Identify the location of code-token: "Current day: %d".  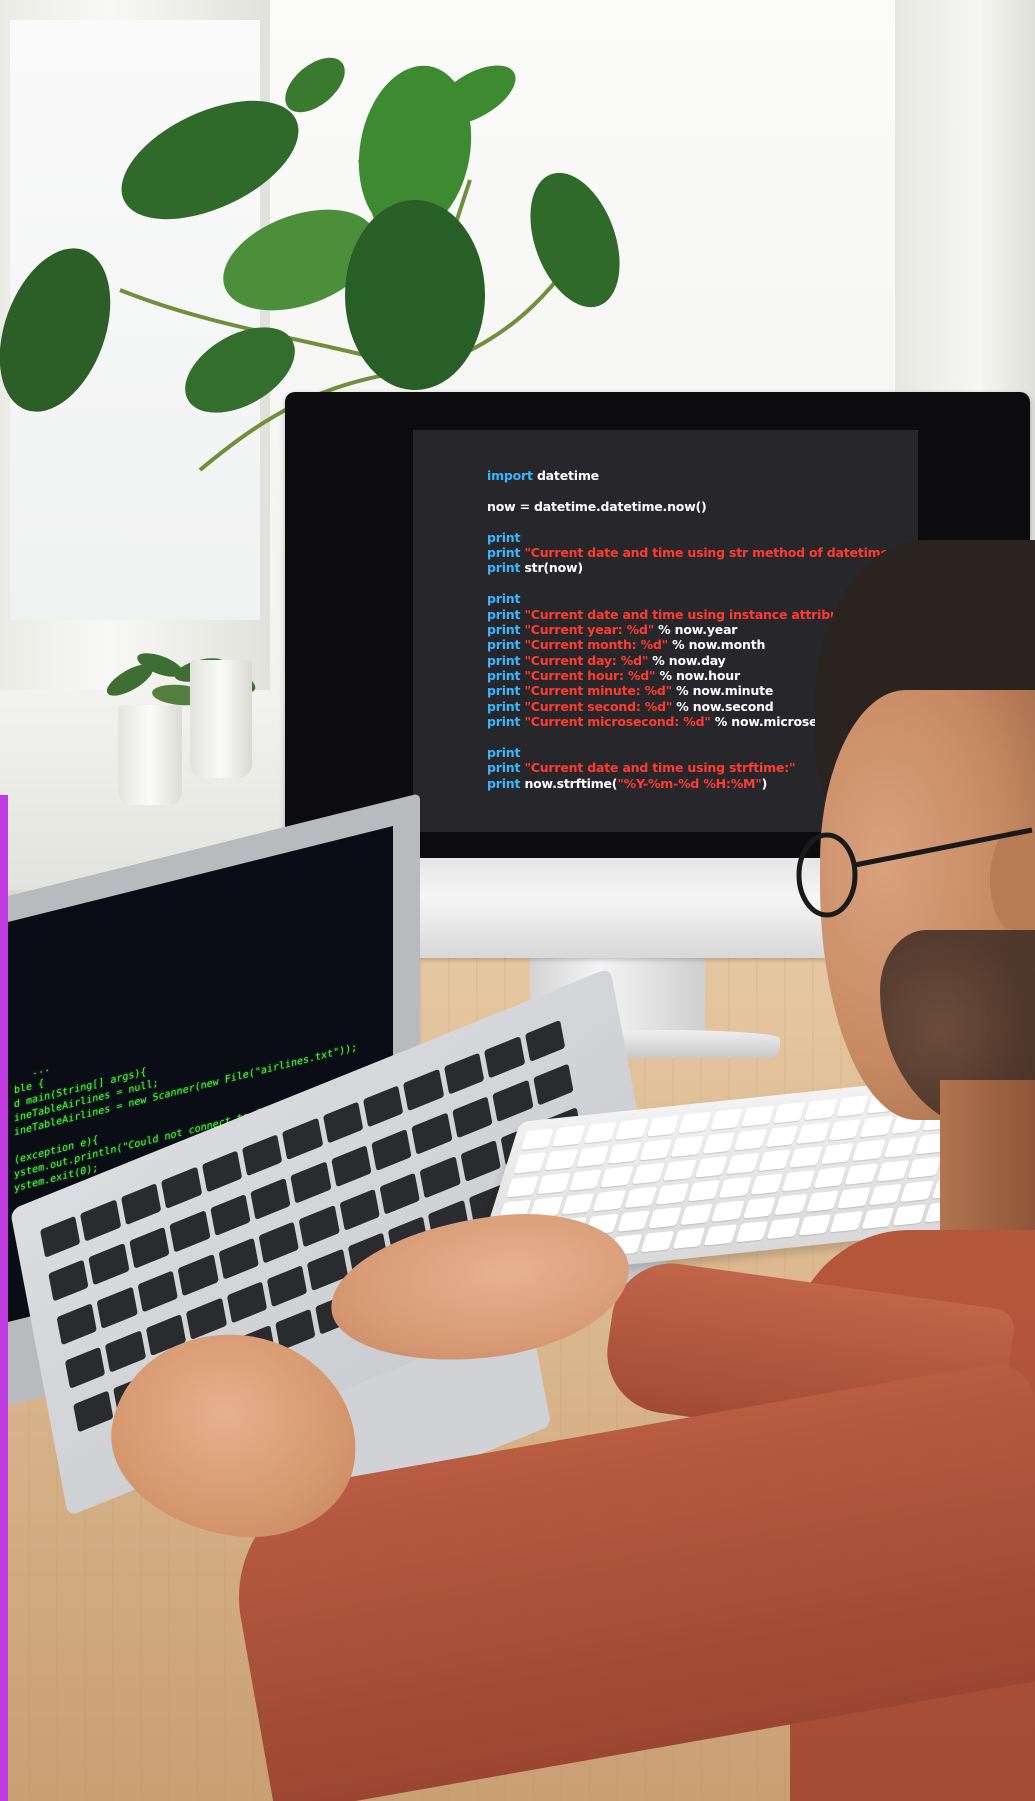
(586, 660).